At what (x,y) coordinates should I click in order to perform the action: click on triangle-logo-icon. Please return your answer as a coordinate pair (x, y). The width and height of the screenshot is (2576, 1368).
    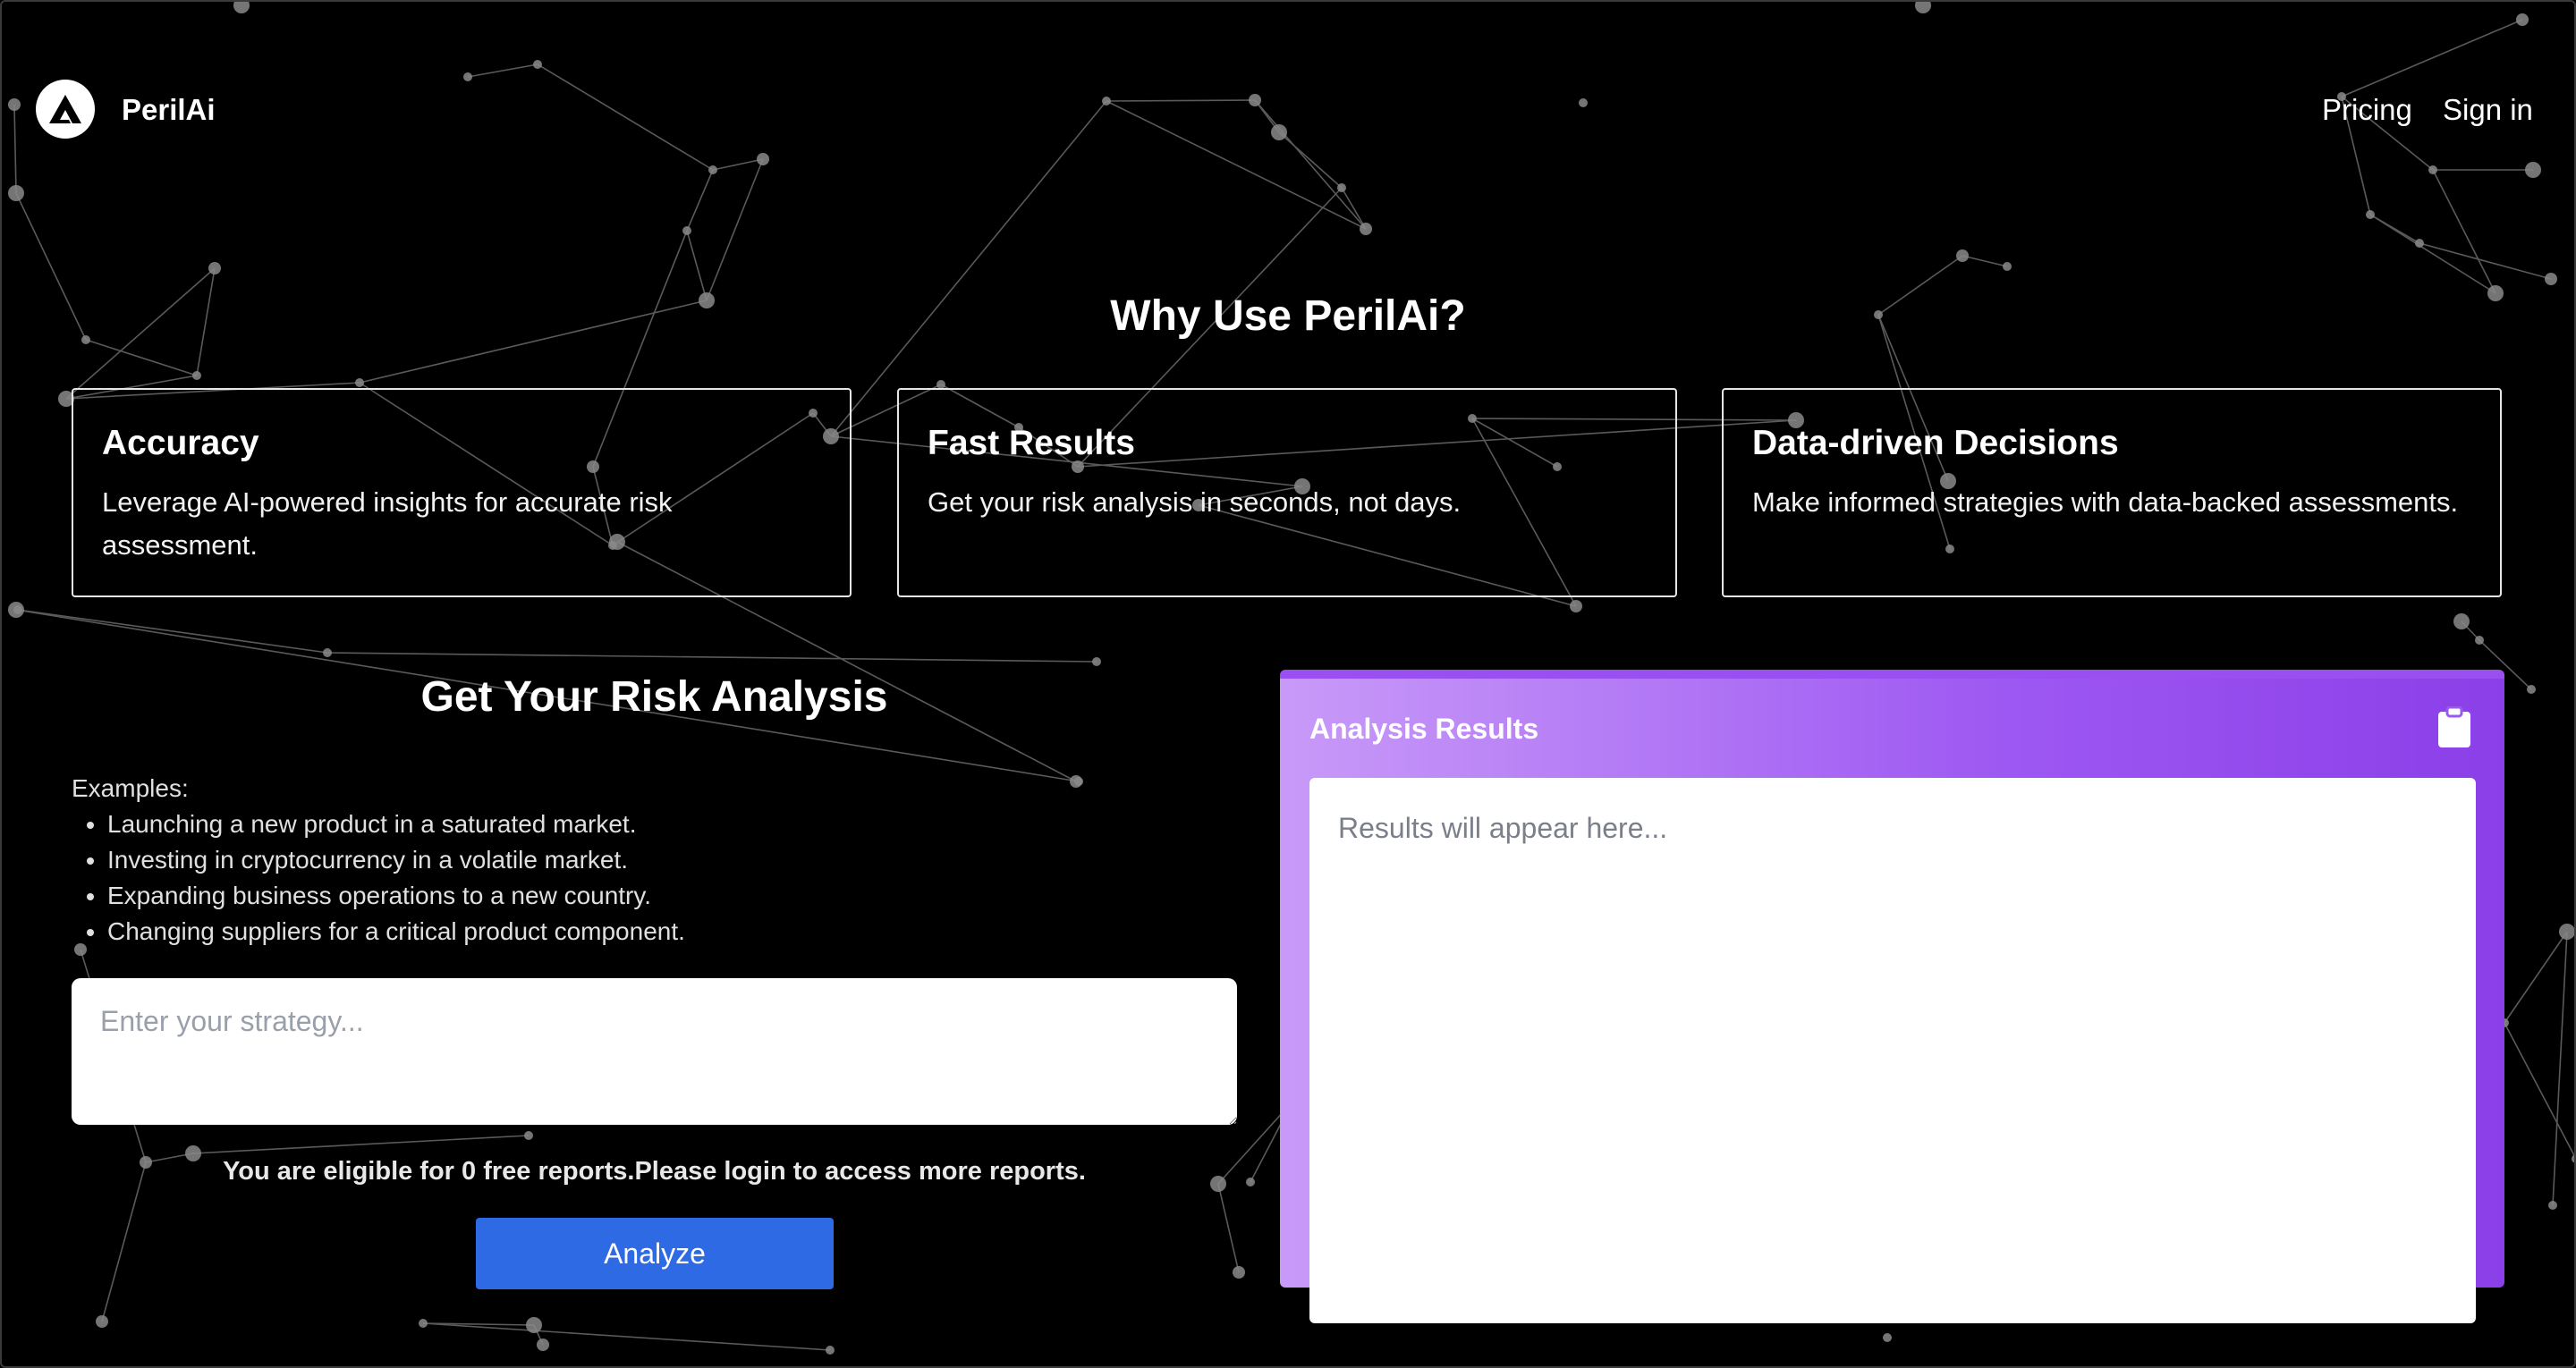
    Looking at the image, I should click on (65, 109).